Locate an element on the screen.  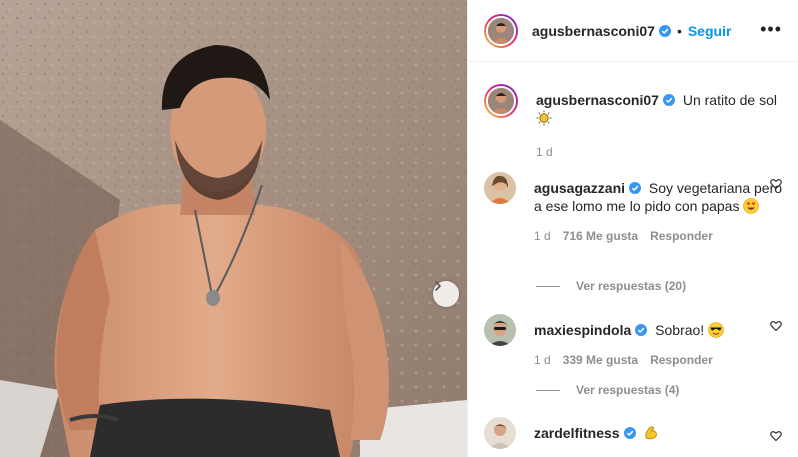
comment-likes: 339 Me gusta is located at coordinates (600, 360).